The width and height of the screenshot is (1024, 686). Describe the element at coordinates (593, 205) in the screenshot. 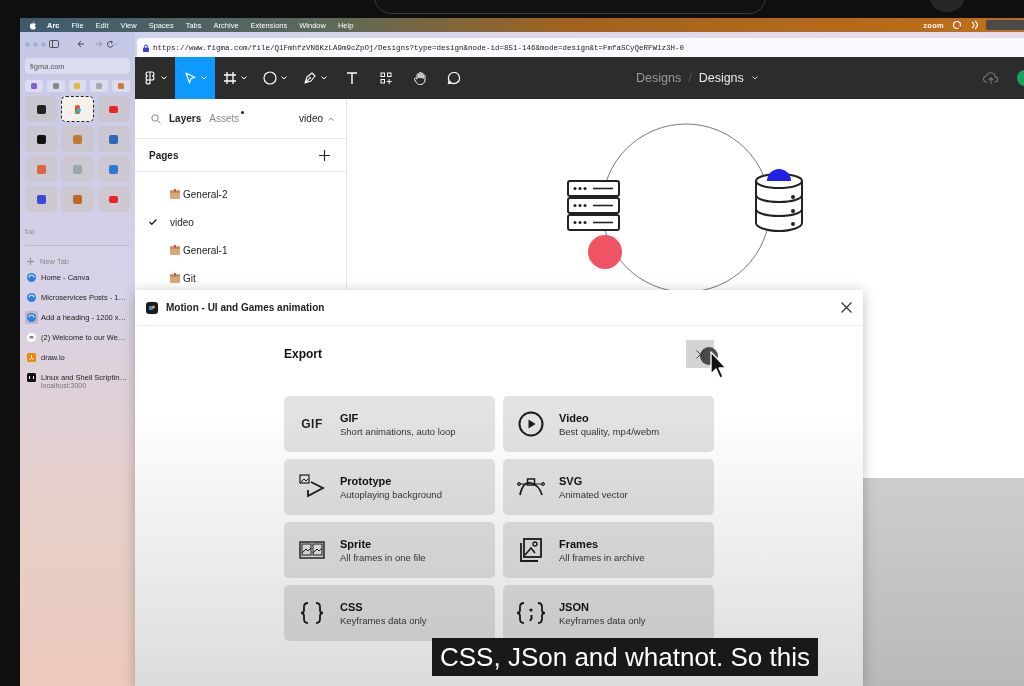

I see `server-rack-icon` at that location.